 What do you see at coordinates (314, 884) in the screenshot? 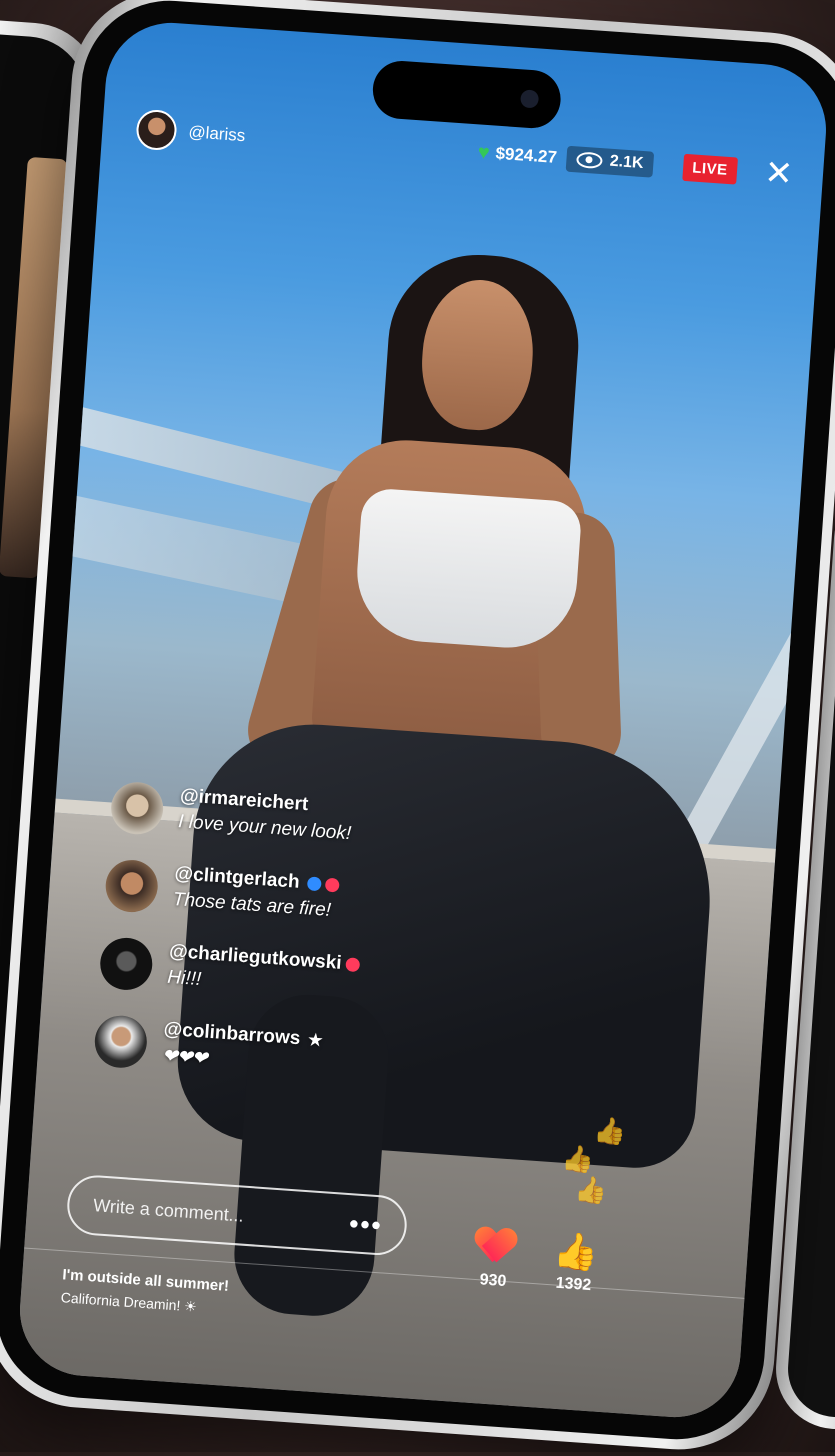
I see `verified-icon` at bounding box center [314, 884].